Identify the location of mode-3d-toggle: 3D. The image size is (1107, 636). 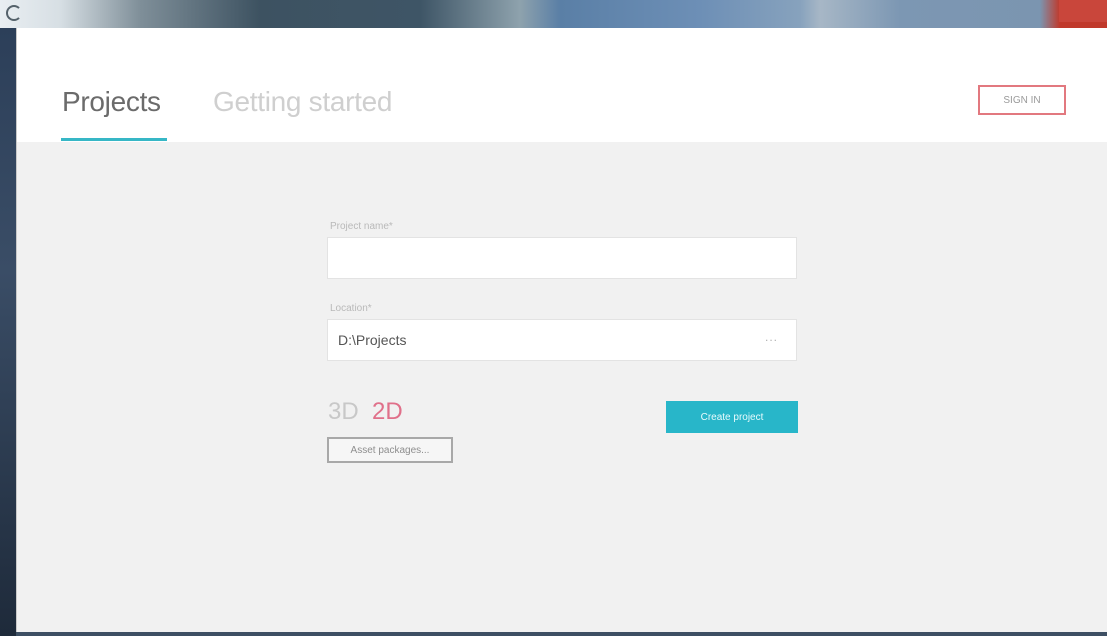
(343, 412).